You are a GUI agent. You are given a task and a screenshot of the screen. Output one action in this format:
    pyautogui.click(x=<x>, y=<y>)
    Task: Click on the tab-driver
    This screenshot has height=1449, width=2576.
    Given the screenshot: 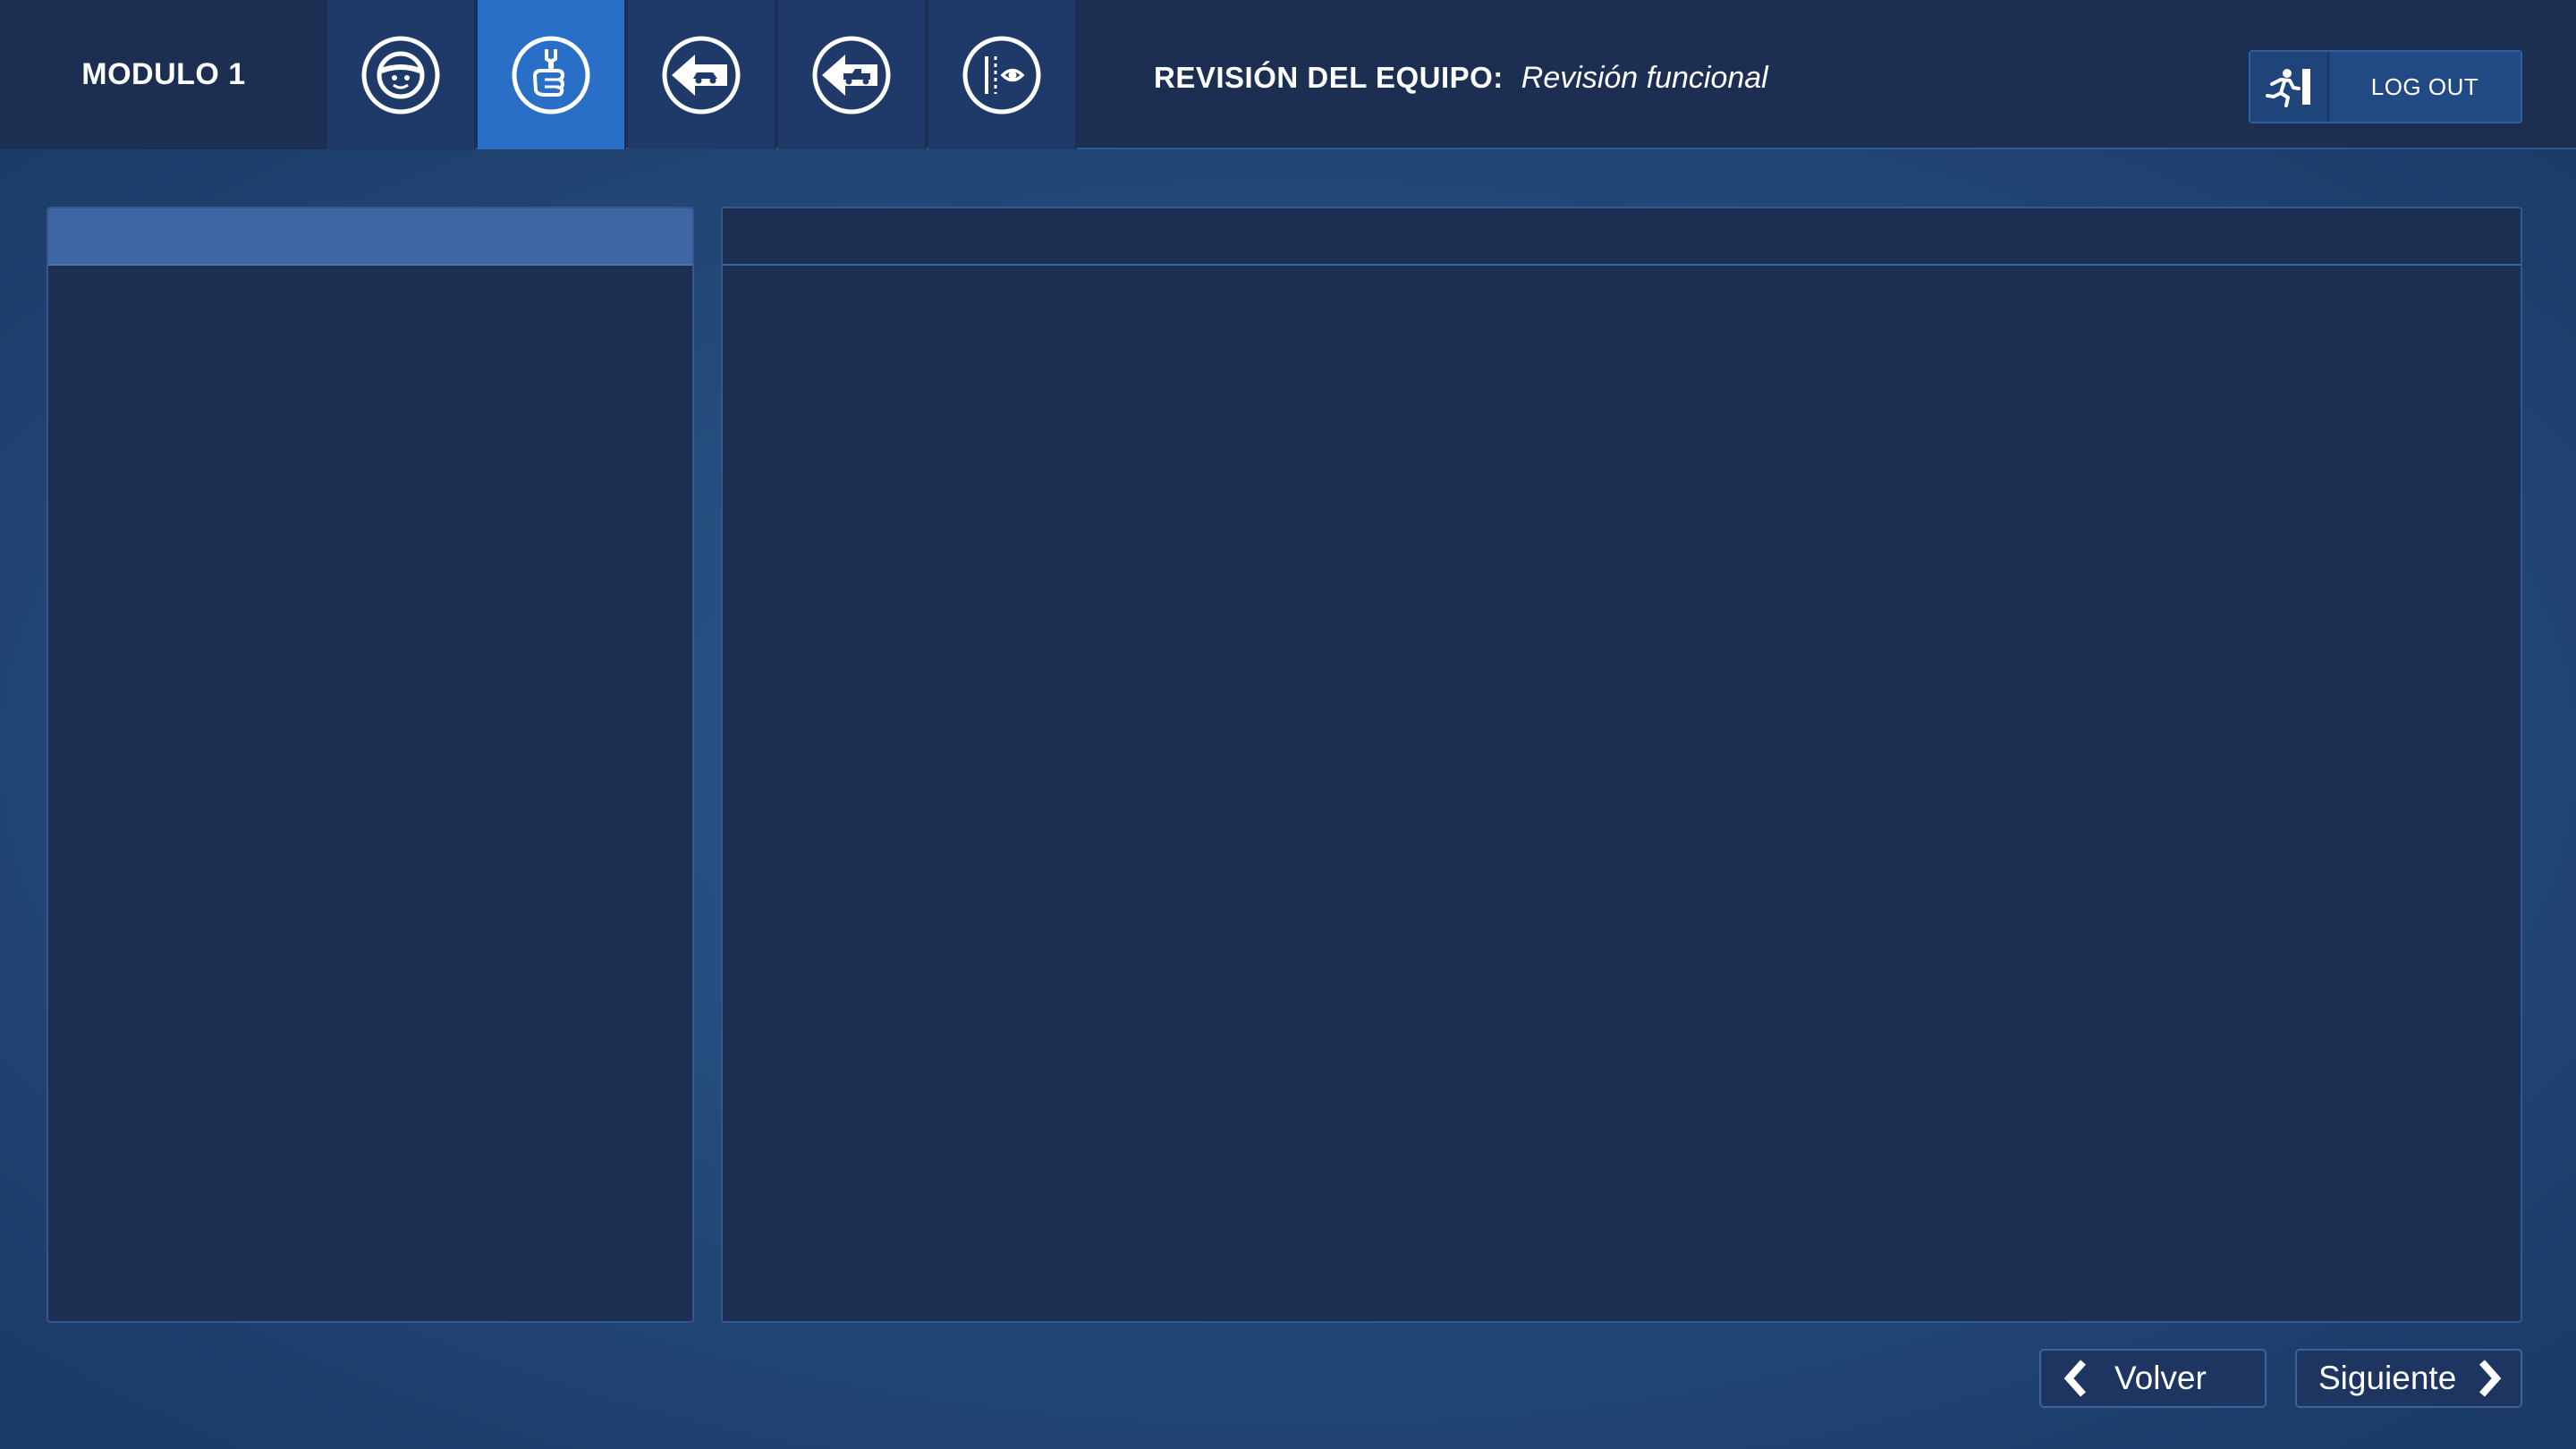 What is the action you would take?
    pyautogui.click(x=401, y=74)
    